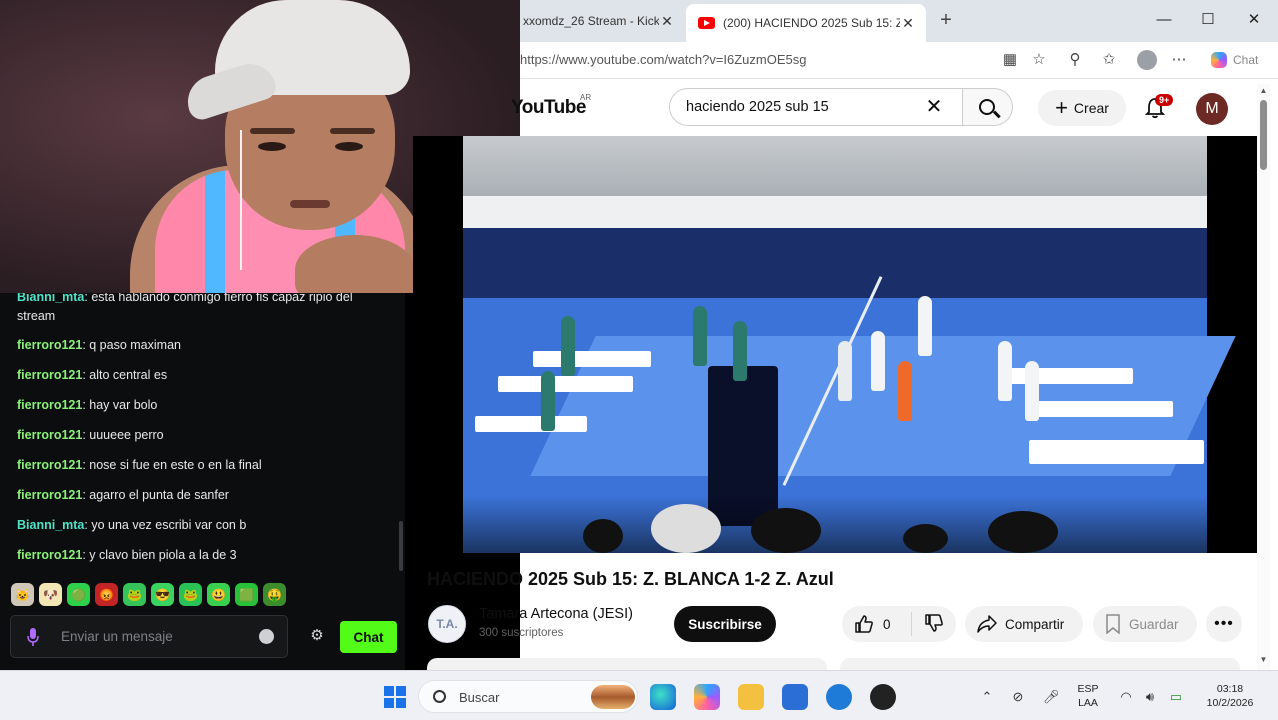 The image size is (1278, 720). What do you see at coordinates (1263, 90) in the screenshot?
I see `scroll-up-icon: ▲` at bounding box center [1263, 90].